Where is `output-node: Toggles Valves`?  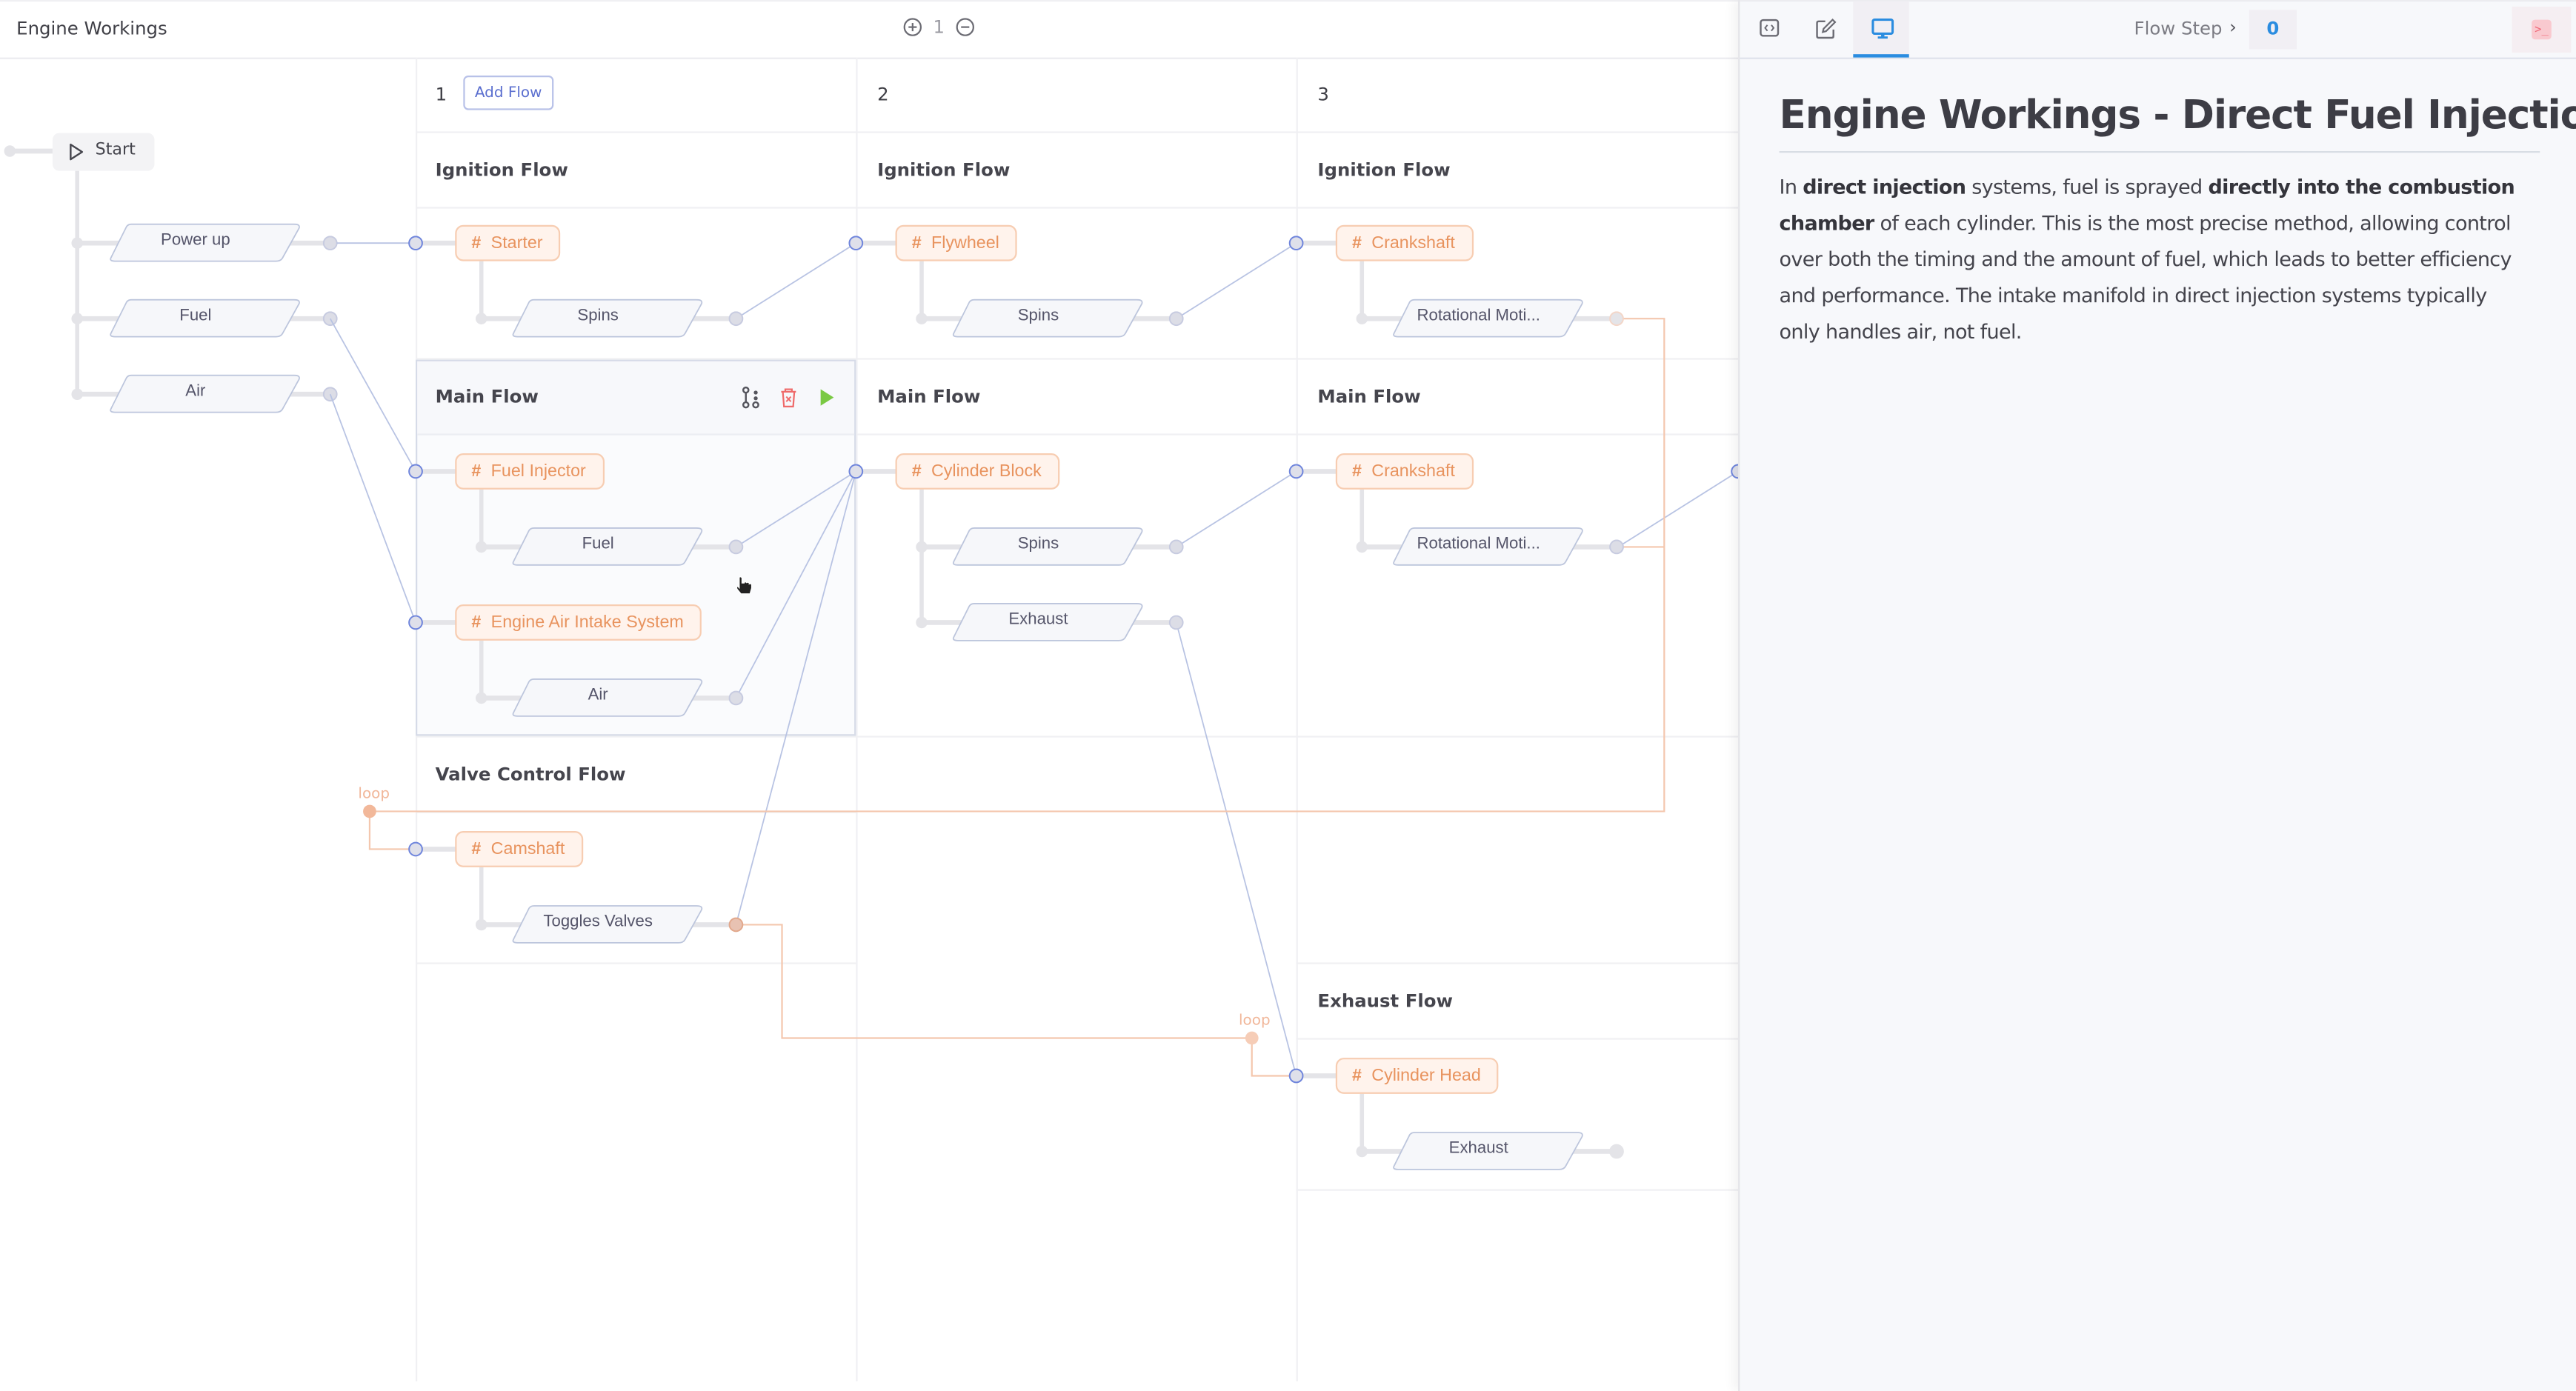
output-node: Toggles Valves is located at coordinates (607, 925).